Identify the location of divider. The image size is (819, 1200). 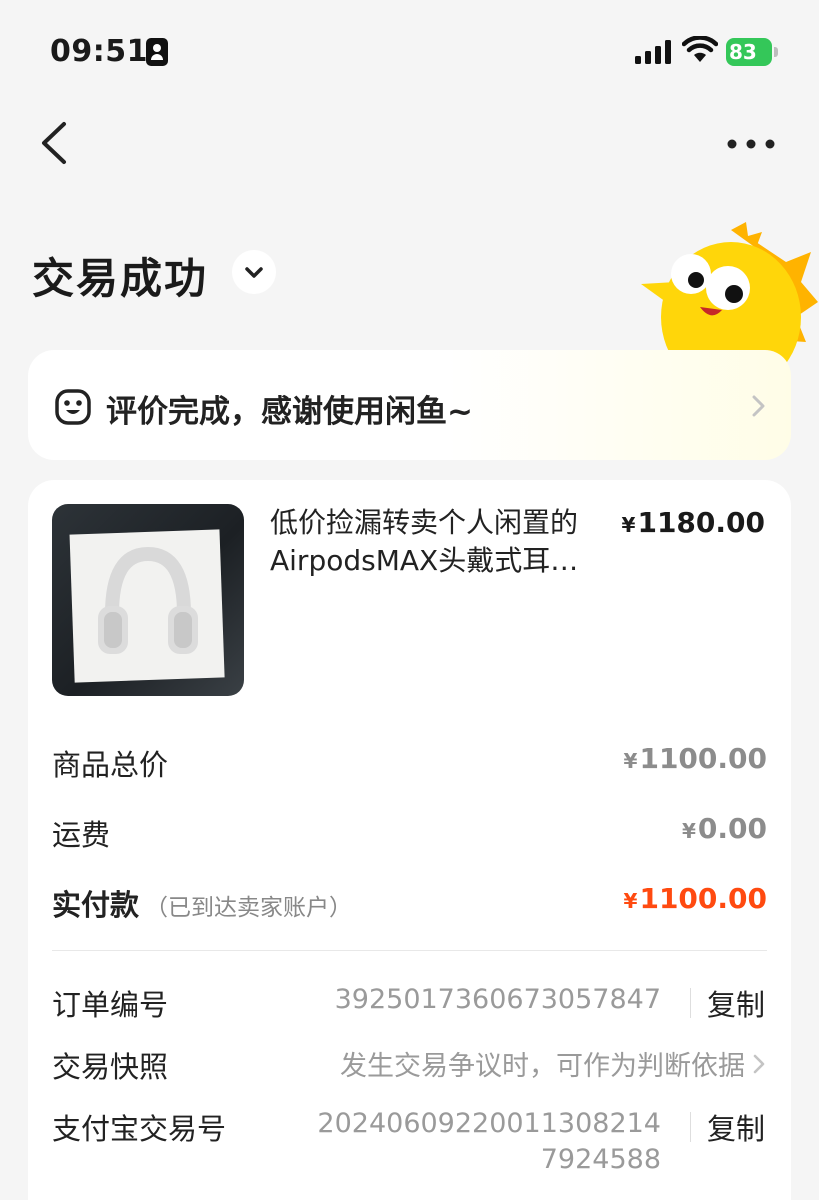
(409, 950).